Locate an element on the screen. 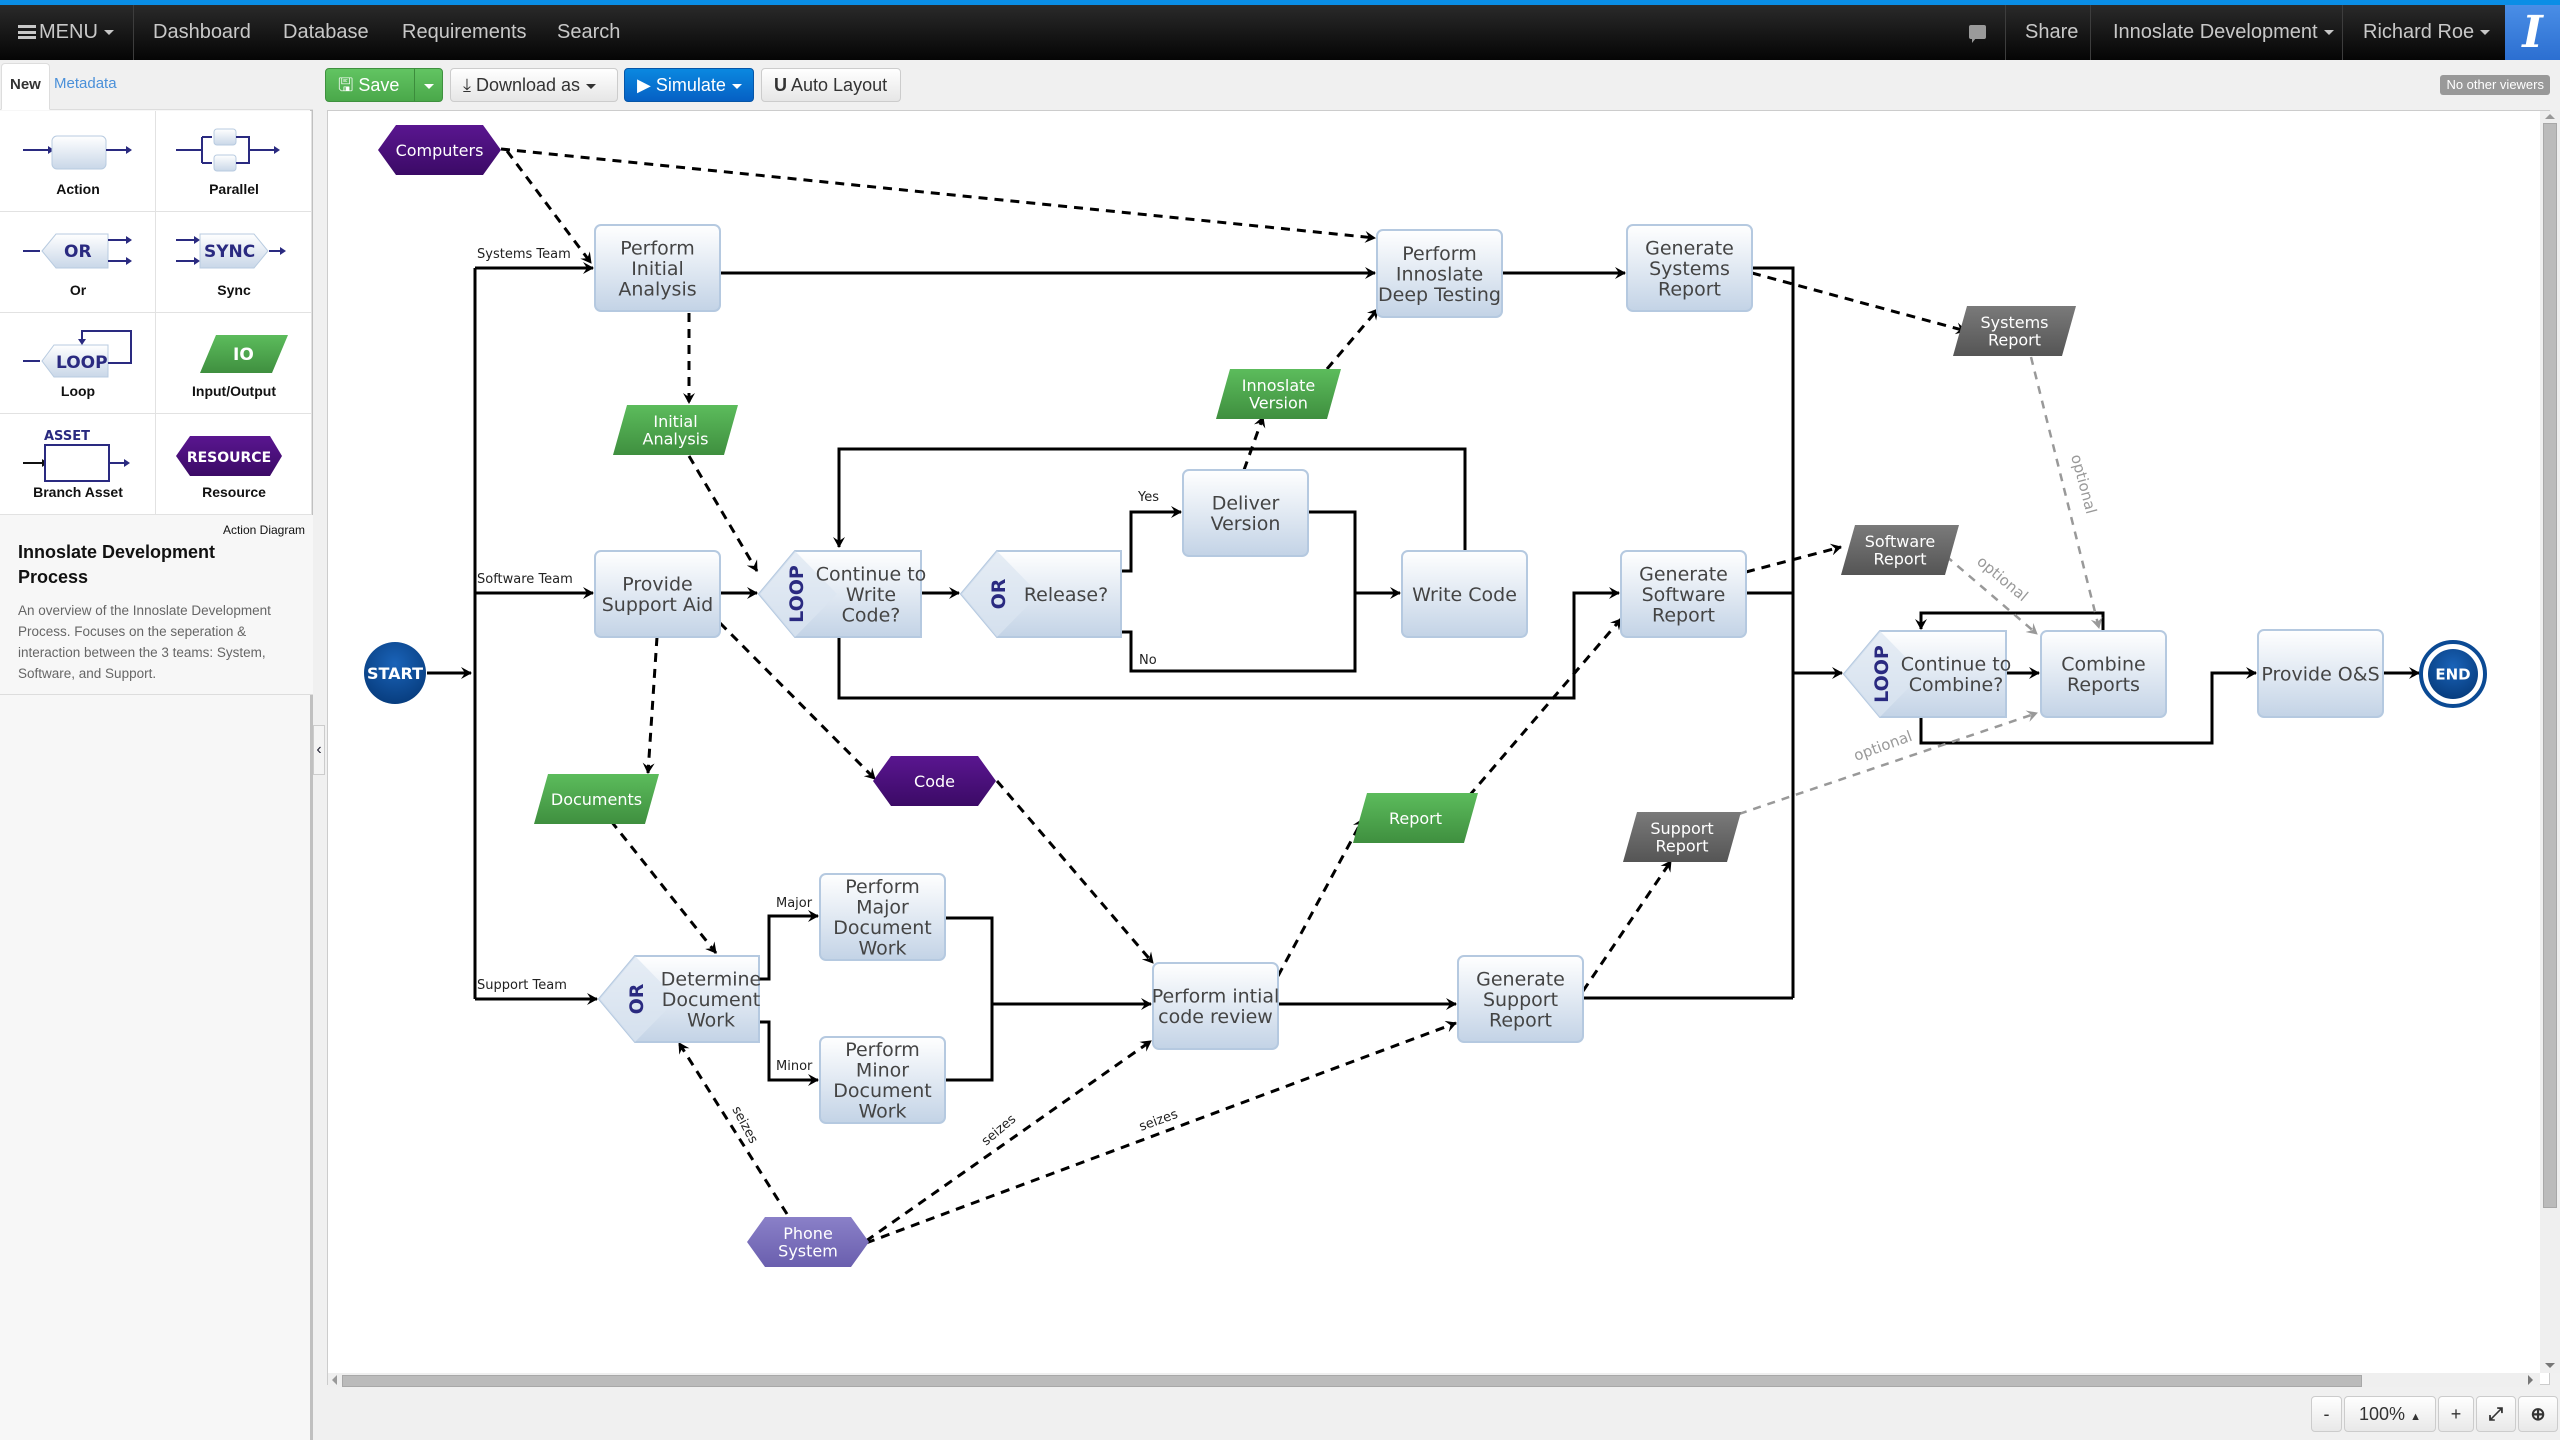 The height and width of the screenshot is (1440, 2560). io-software-report: SoftwareReport is located at coordinates (1900, 550).